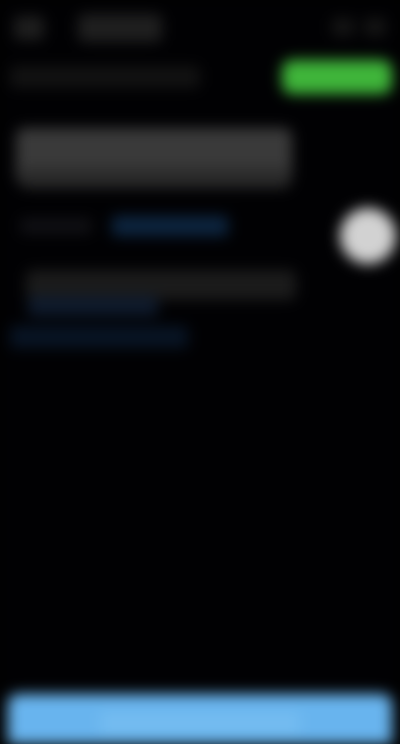  What do you see at coordinates (375, 27) in the screenshot?
I see `overflow-icon` at bounding box center [375, 27].